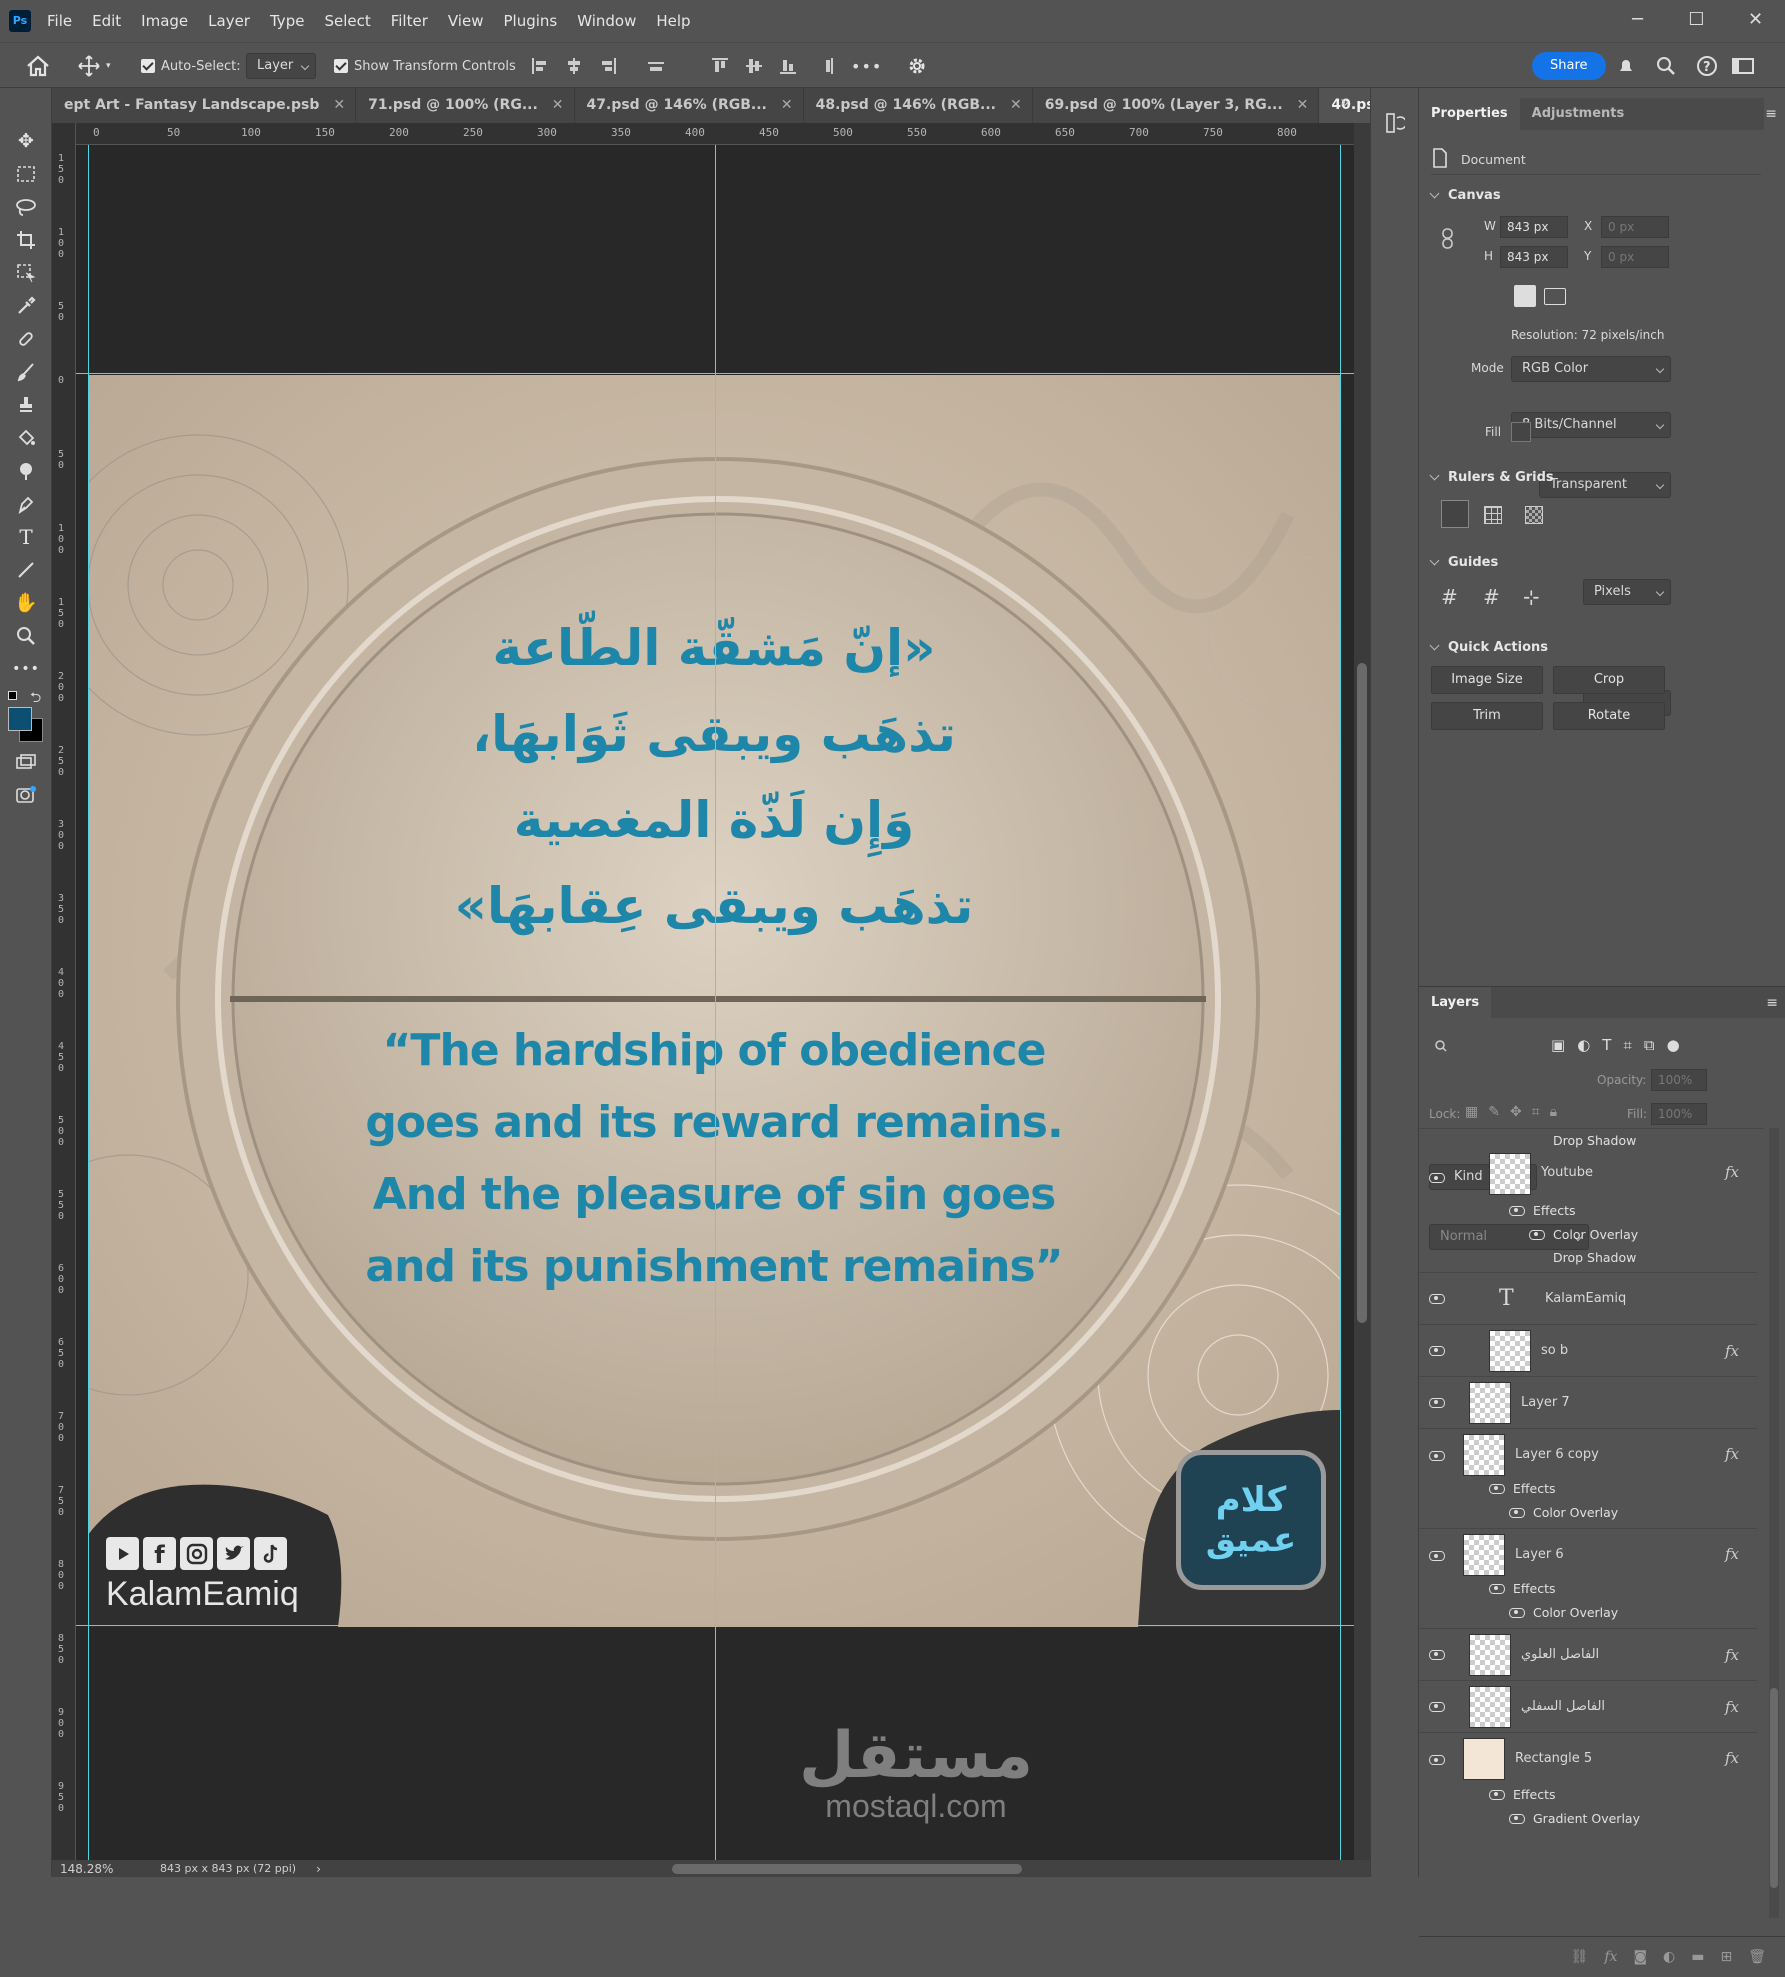 The width and height of the screenshot is (1785, 1977). What do you see at coordinates (26, 668) in the screenshot?
I see `more-tools-icon: •••` at bounding box center [26, 668].